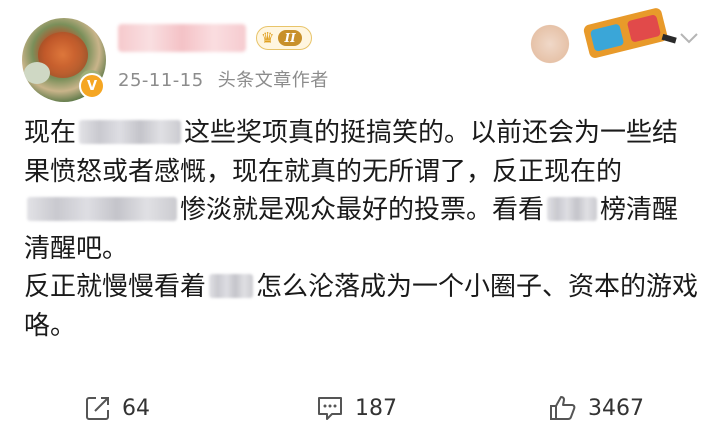  What do you see at coordinates (268, 37) in the screenshot?
I see `crown-icon: ♛` at bounding box center [268, 37].